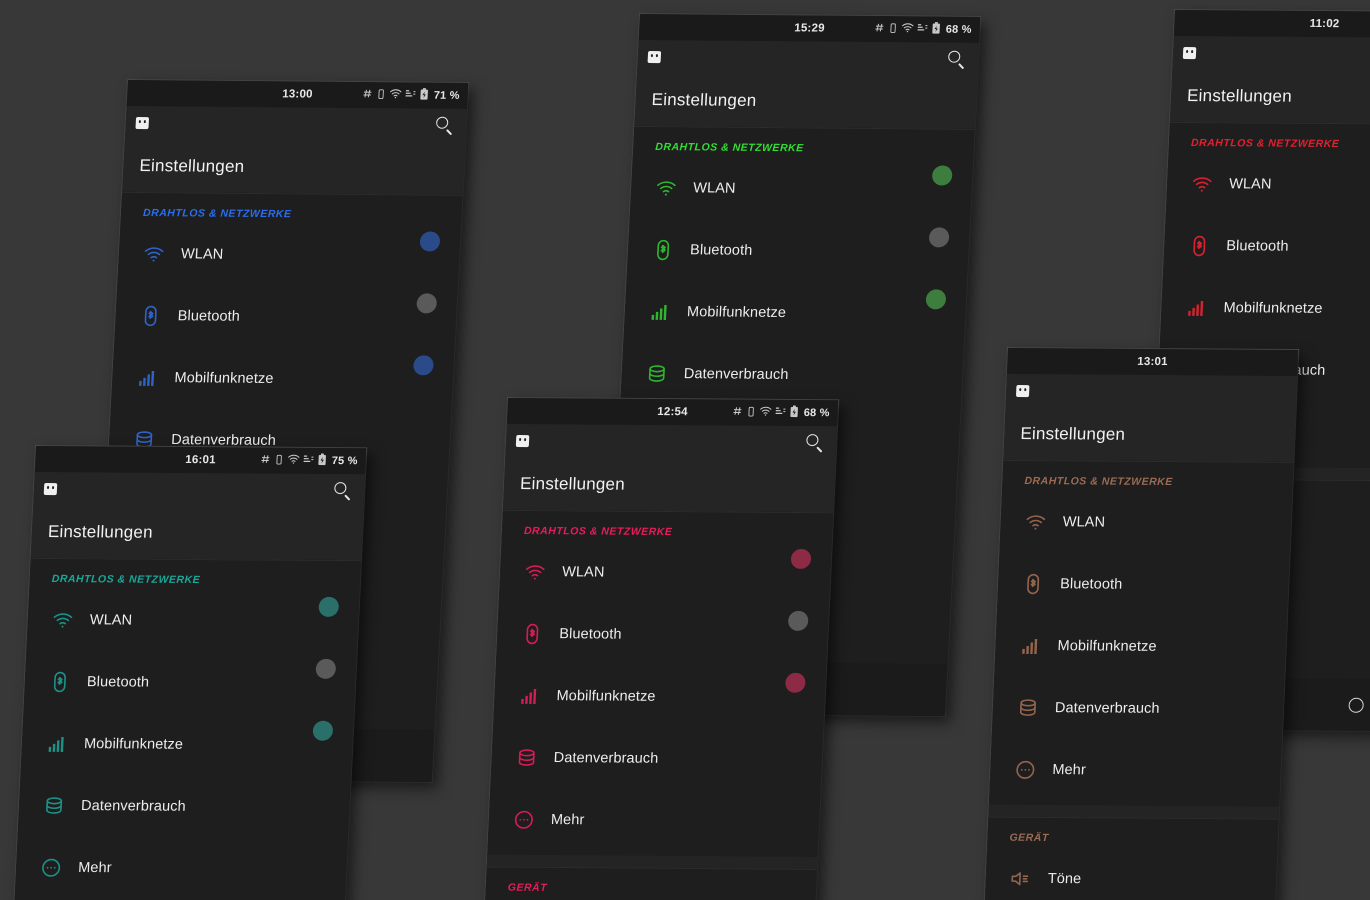 Image resolution: width=1370 pixels, height=900 pixels. Describe the element at coordinates (649, 883) in the screenshot. I see `section-device: GERÄTTöne` at that location.